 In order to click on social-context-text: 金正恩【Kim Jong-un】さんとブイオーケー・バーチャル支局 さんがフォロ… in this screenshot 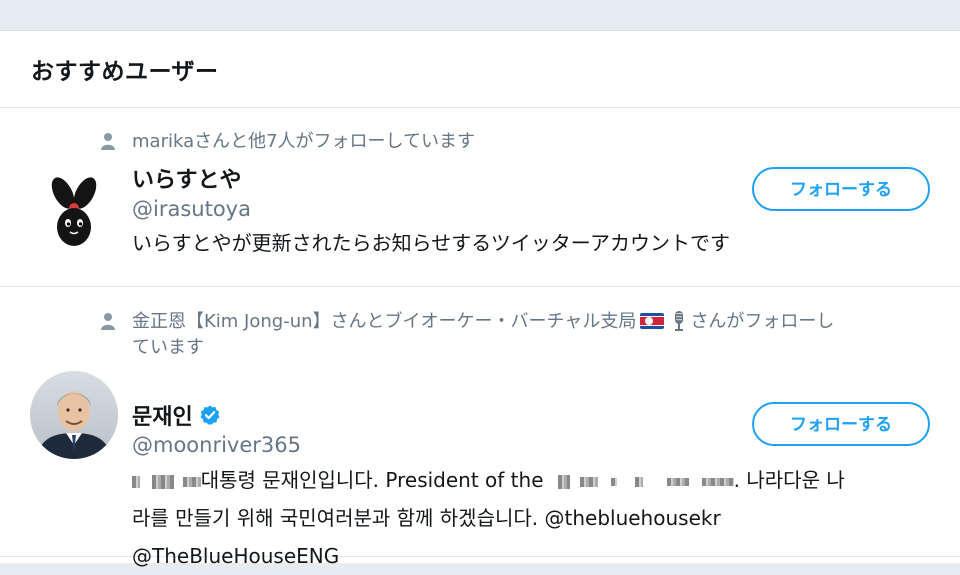, I will do `click(526, 335)`.